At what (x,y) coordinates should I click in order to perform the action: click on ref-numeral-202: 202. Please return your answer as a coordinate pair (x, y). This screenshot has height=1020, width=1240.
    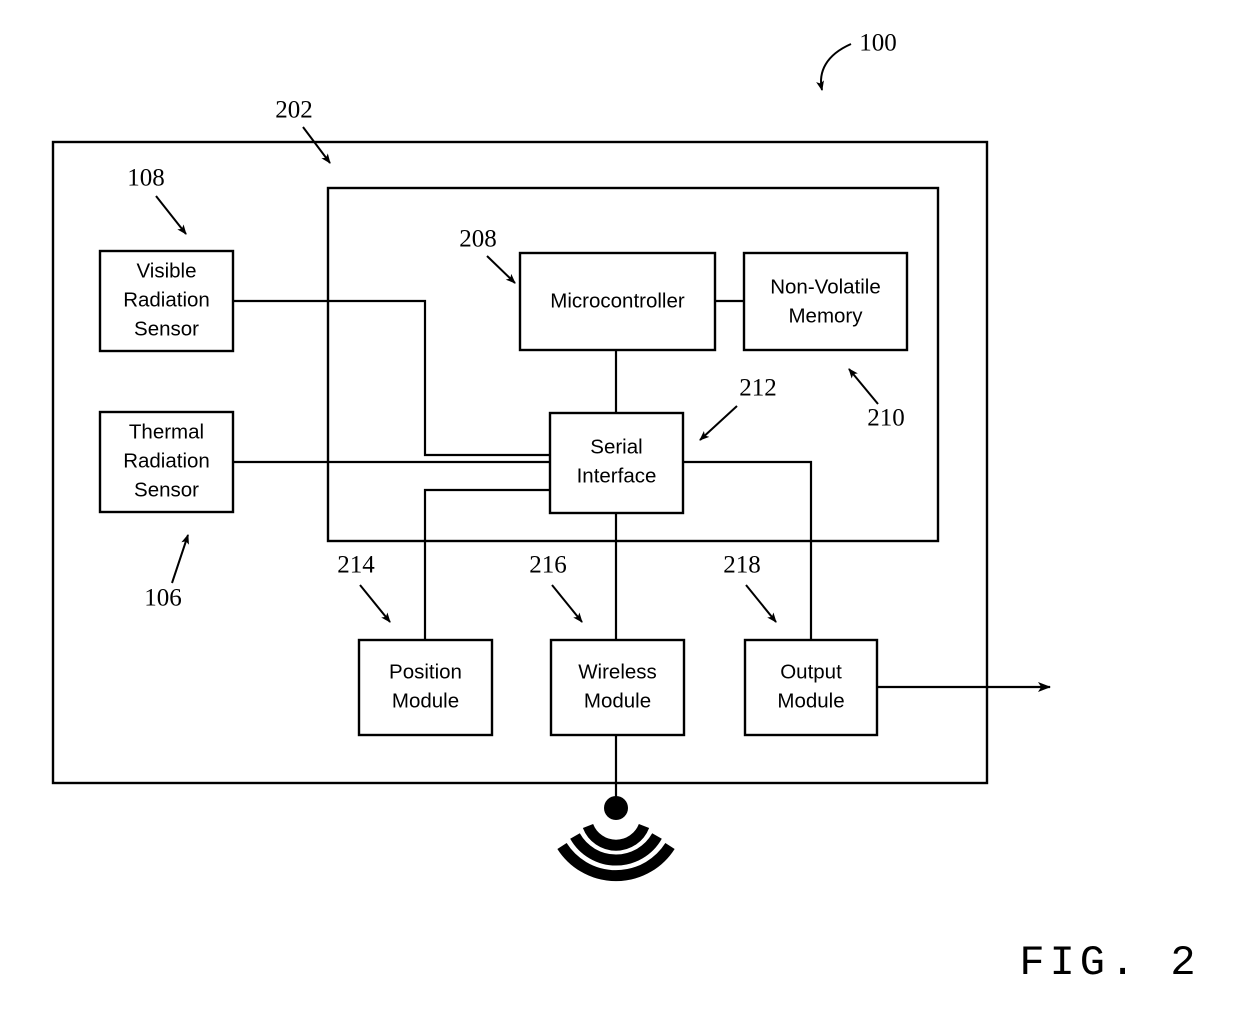
    Looking at the image, I should click on (294, 110).